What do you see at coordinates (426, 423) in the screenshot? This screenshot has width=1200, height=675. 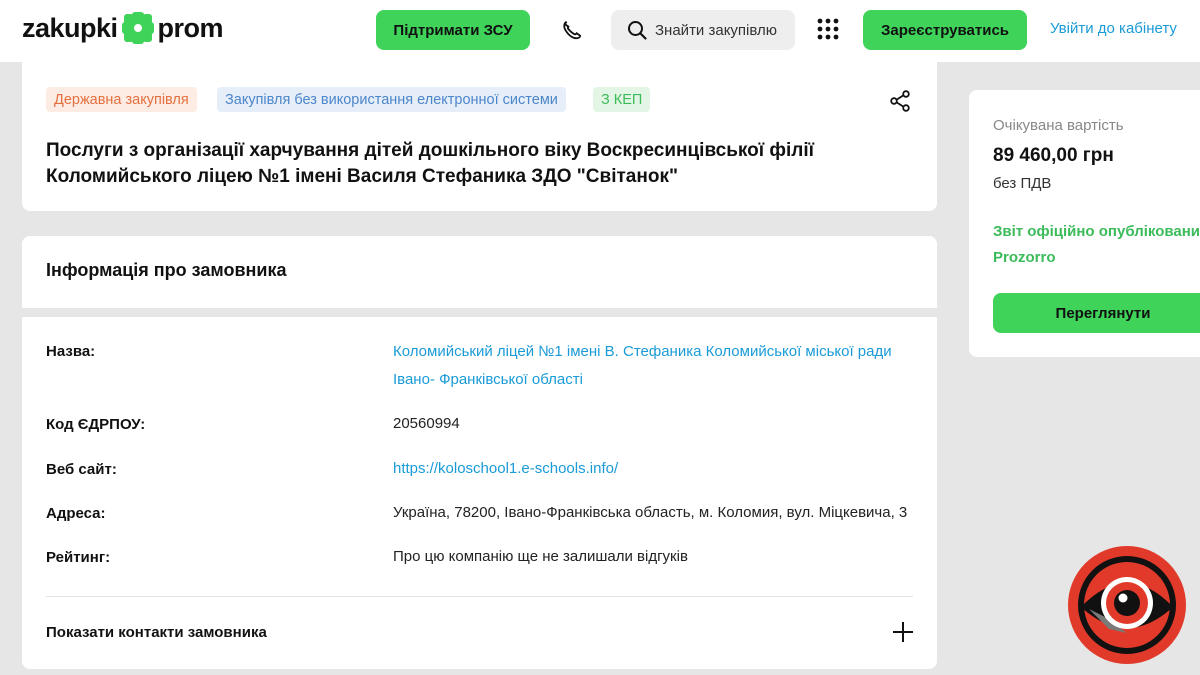 I see `edrpou-value: 20560994` at bounding box center [426, 423].